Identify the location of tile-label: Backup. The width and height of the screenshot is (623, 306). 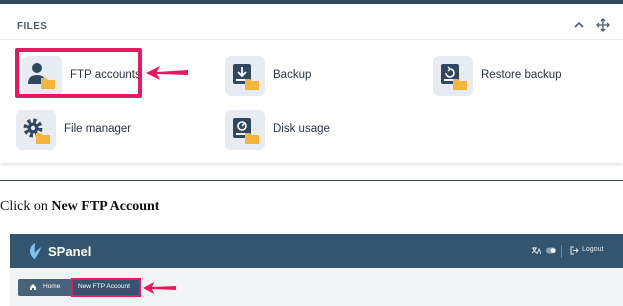
(292, 75).